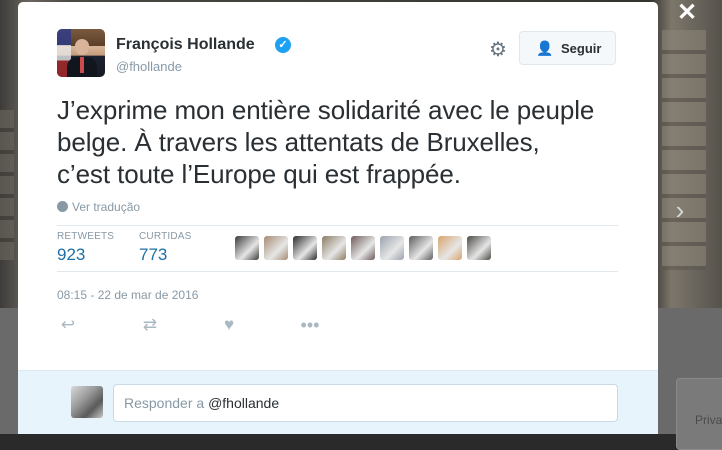 The width and height of the screenshot is (722, 450). What do you see at coordinates (365, 403) in the screenshot?
I see `reply-input: Responder a @fhollande` at bounding box center [365, 403].